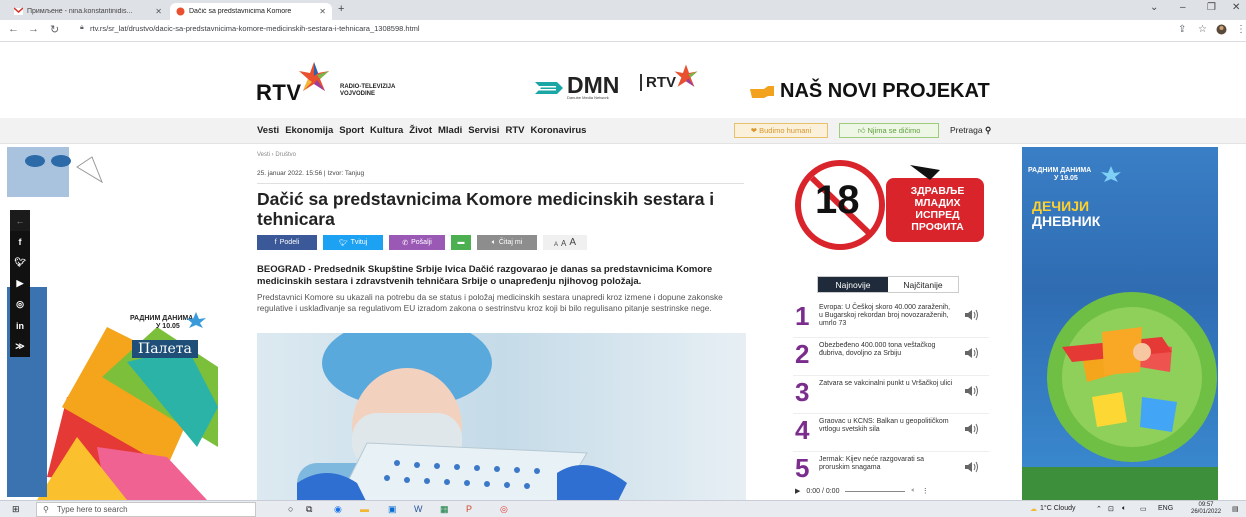 Image resolution: width=1246 pixels, height=517 pixels. What do you see at coordinates (386, 130) in the screenshot?
I see `nav-item-kultura: Kultura` at bounding box center [386, 130].